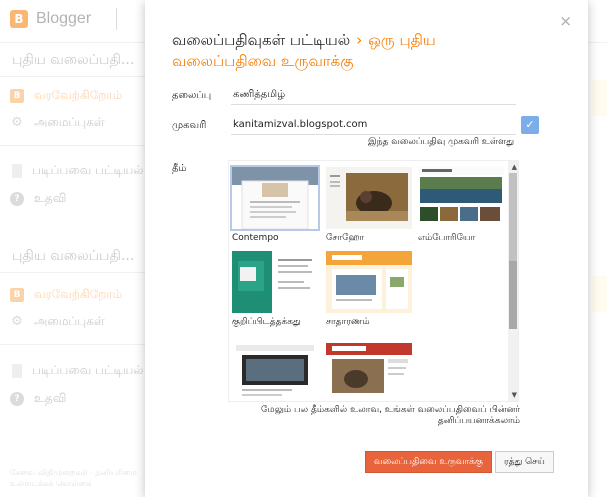  What do you see at coordinates (255, 238) in the screenshot?
I see `theme-name: Contempo` at bounding box center [255, 238].